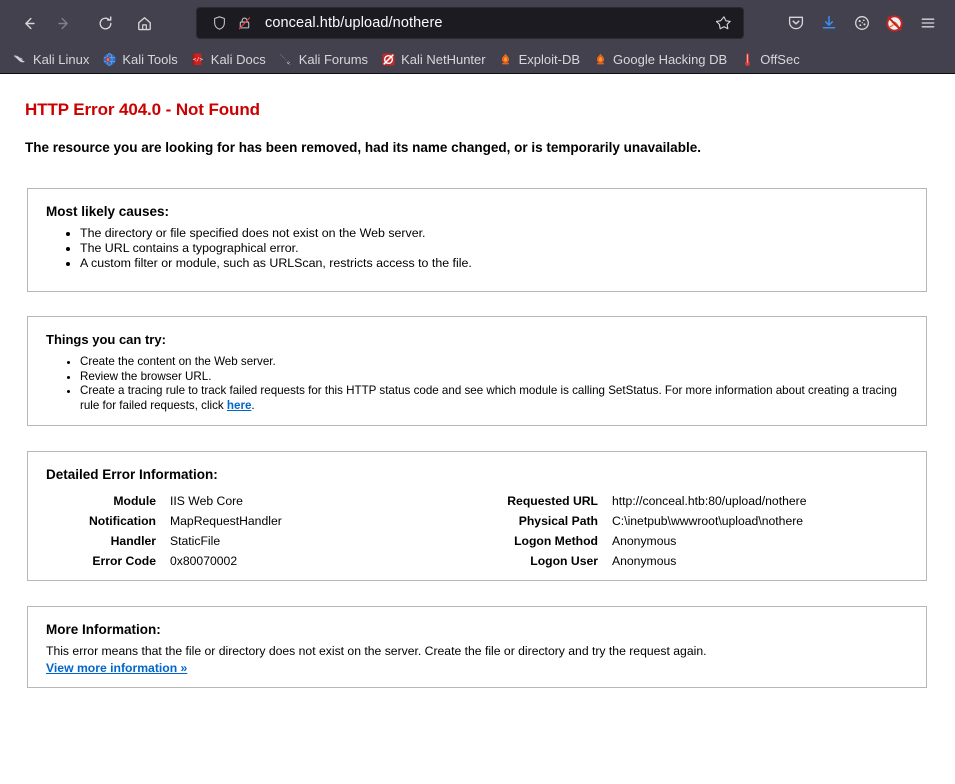 The image size is (955, 784). What do you see at coordinates (20, 60) in the screenshot?
I see `kali-dragon-icon` at bounding box center [20, 60].